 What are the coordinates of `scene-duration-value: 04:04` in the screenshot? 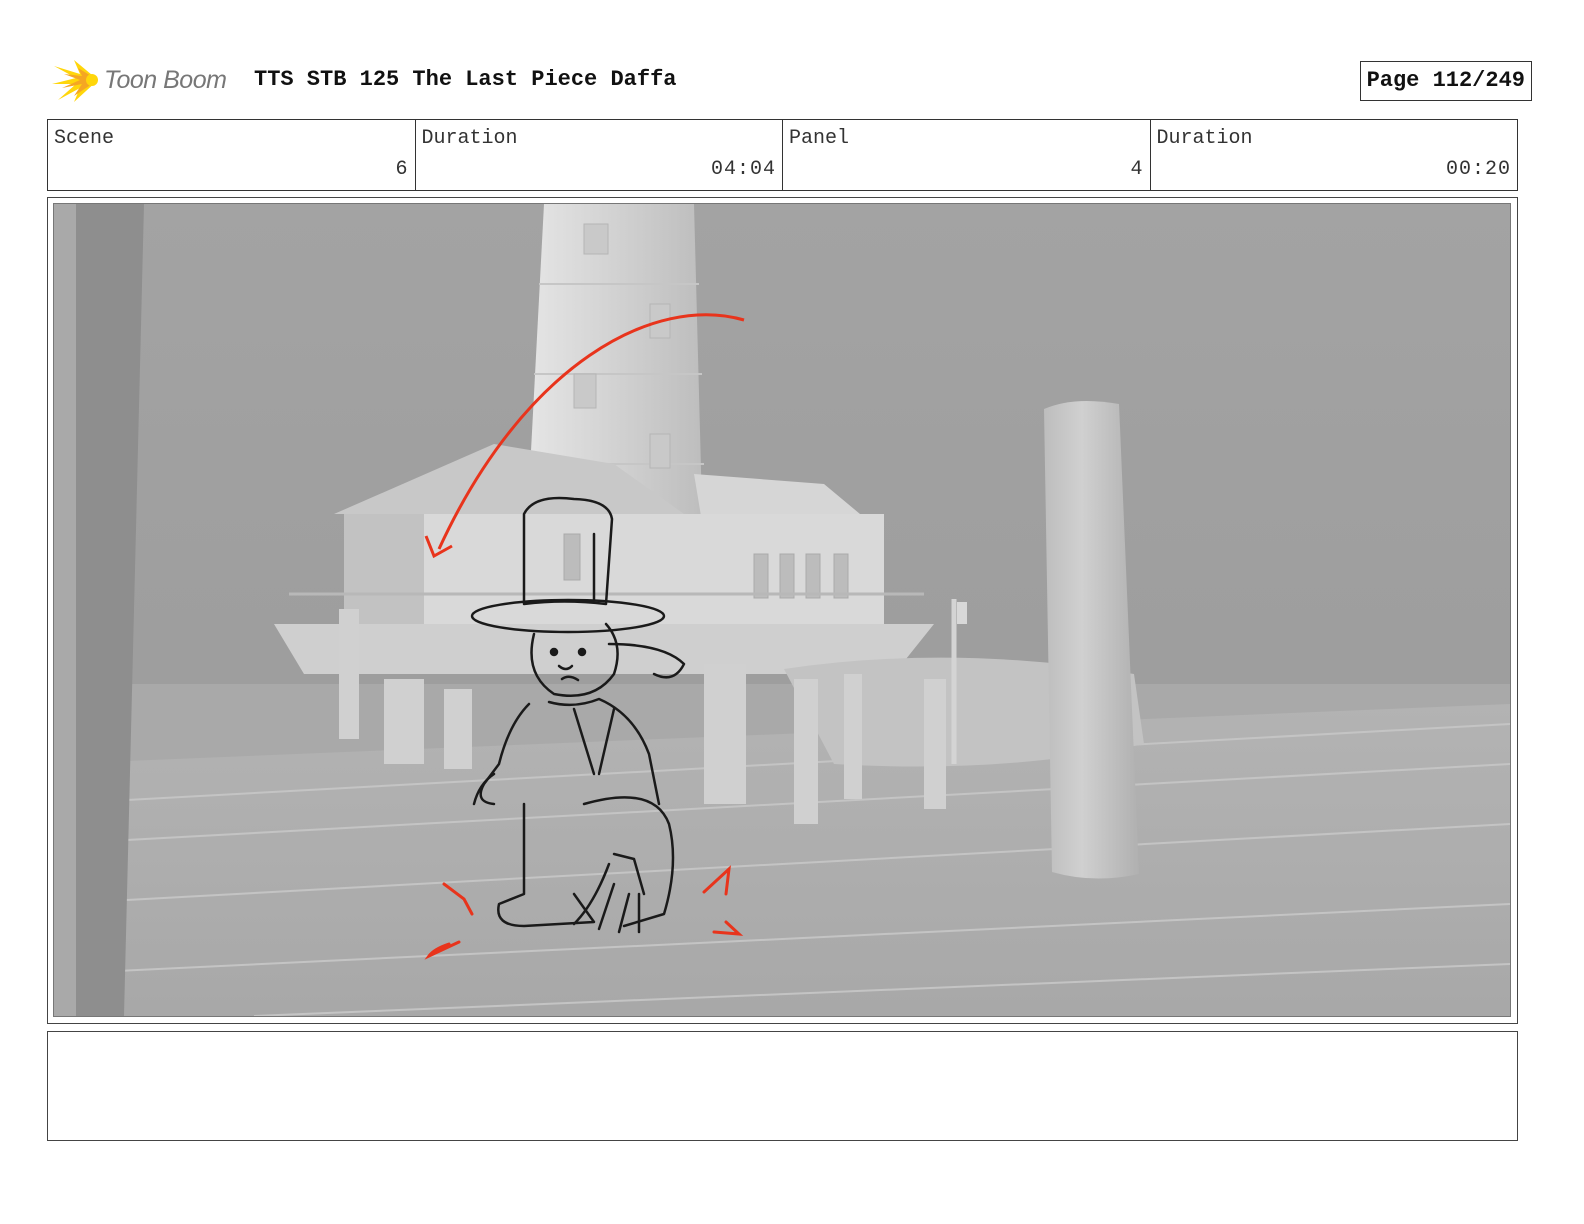 It's located at (743, 169).